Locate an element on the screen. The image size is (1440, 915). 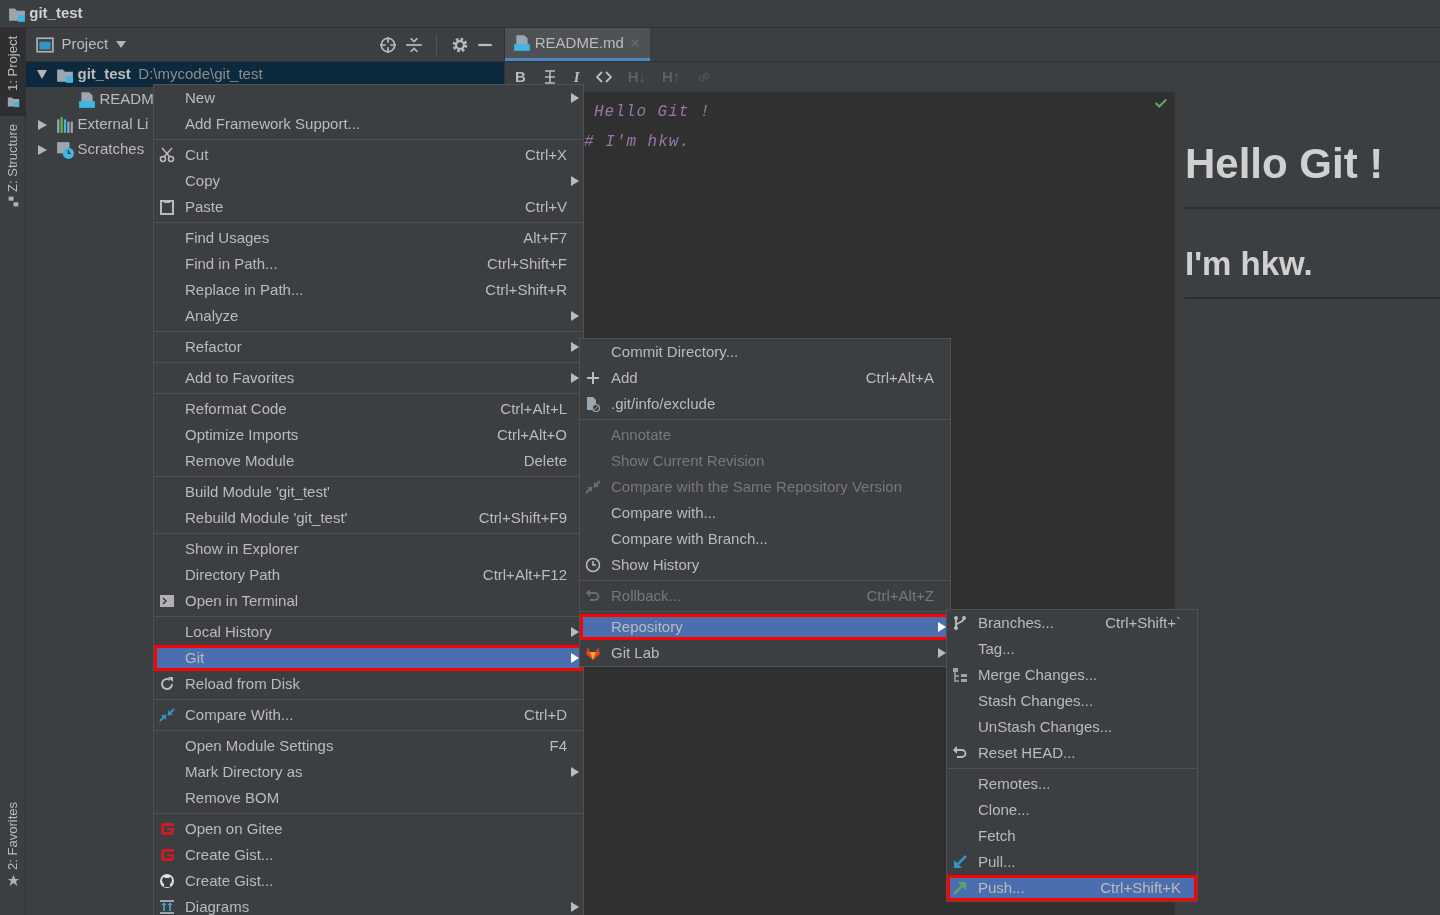
preview-heading: Hello Git ! is located at coordinates (1312, 170).